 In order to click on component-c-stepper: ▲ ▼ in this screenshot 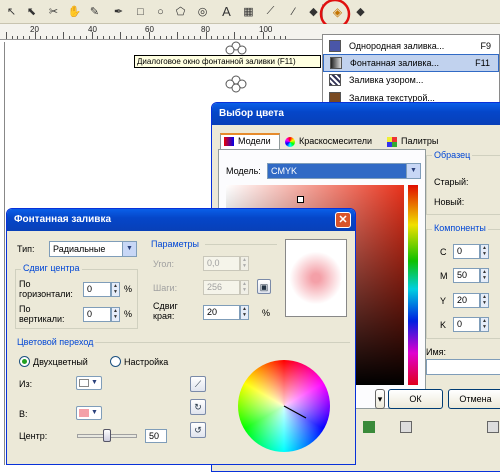, I will do `click(484, 251)`.